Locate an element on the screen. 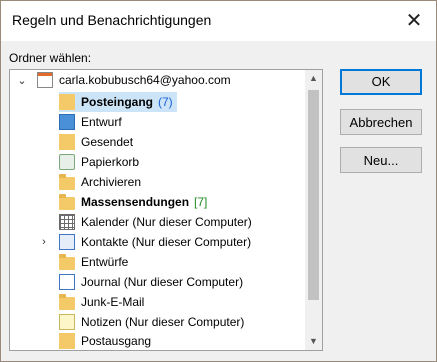 The height and width of the screenshot is (362, 437). contacts-icon is located at coordinates (67, 242).